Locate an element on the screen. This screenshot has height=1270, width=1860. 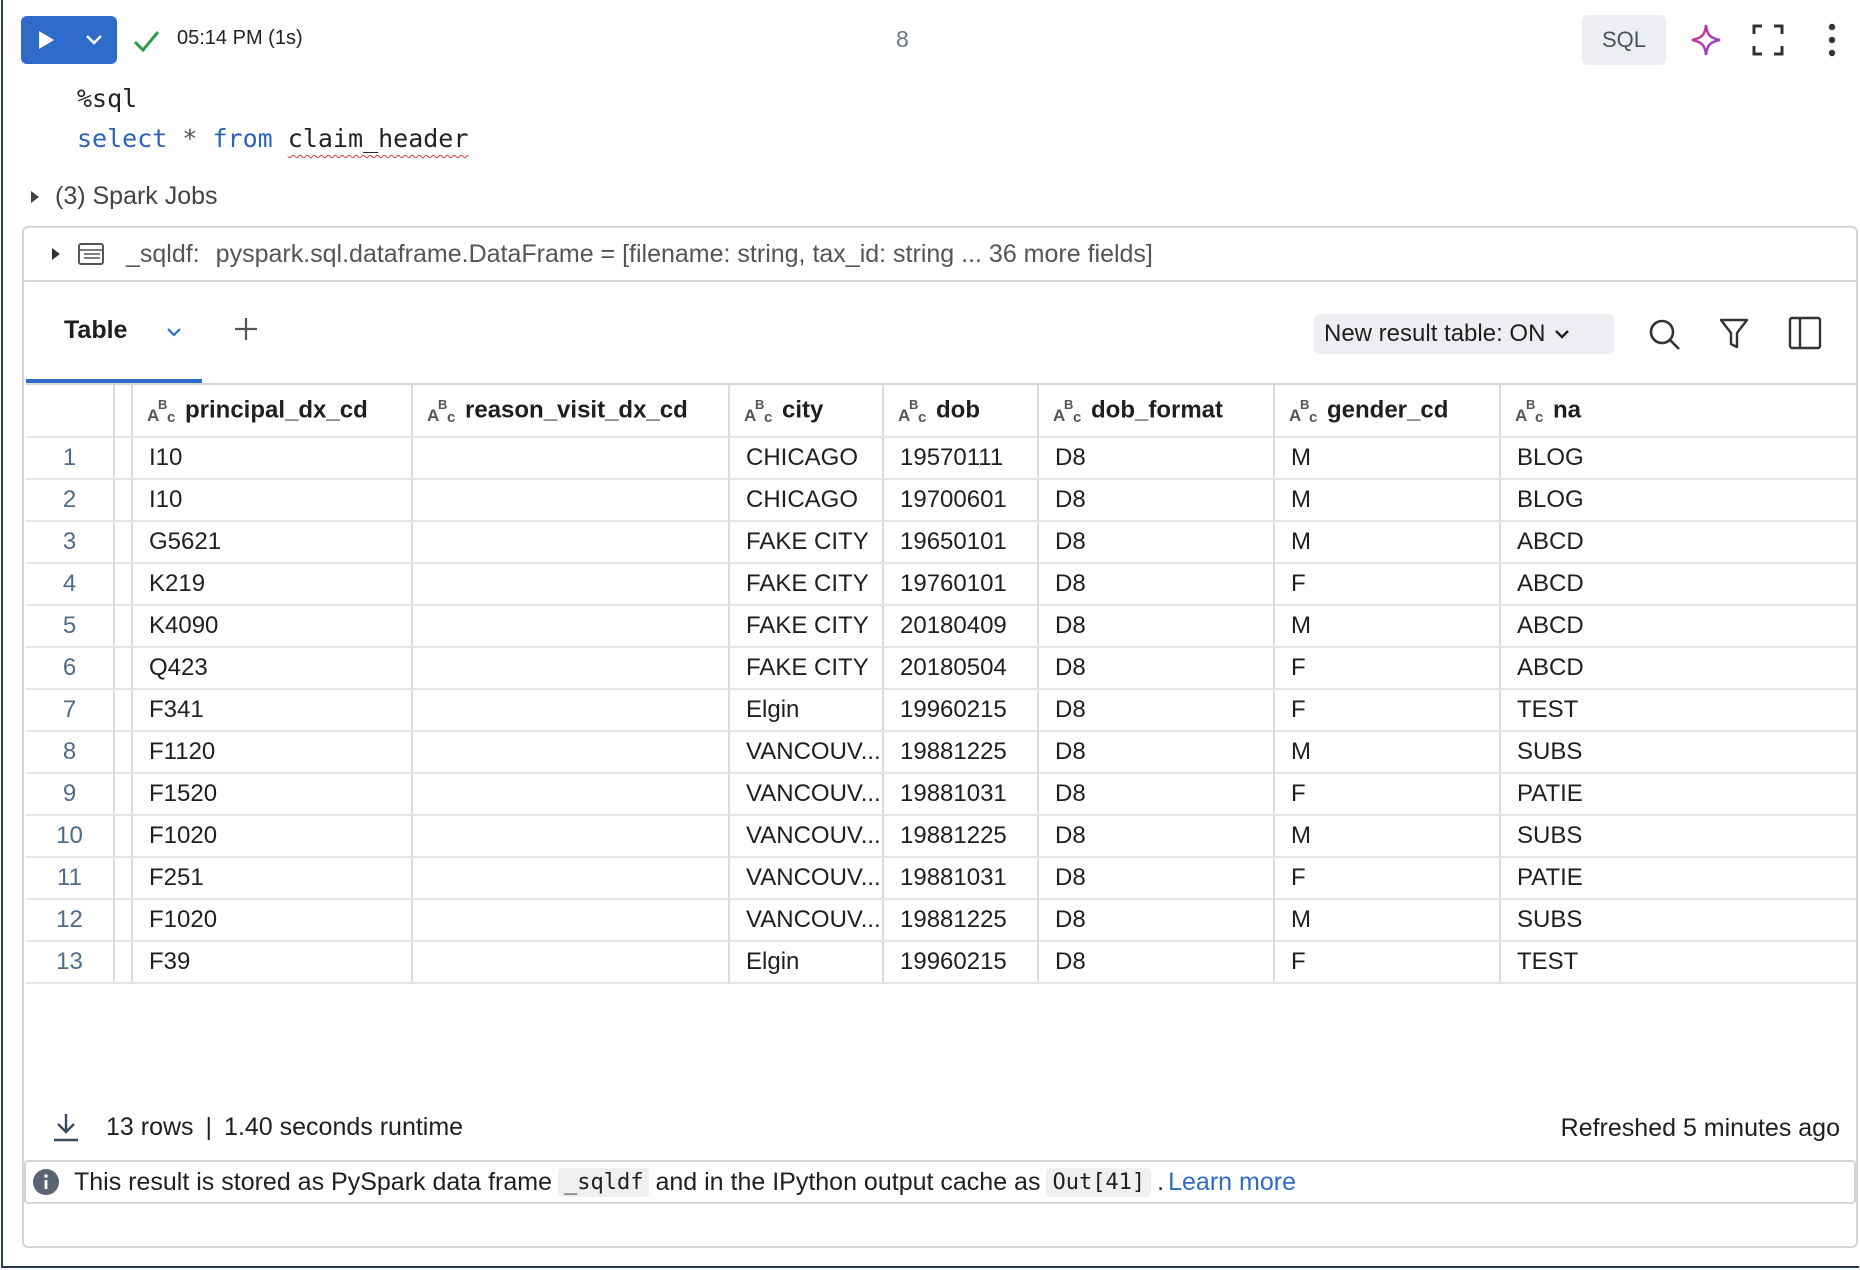
expand-icon is located at coordinates (1768, 40).